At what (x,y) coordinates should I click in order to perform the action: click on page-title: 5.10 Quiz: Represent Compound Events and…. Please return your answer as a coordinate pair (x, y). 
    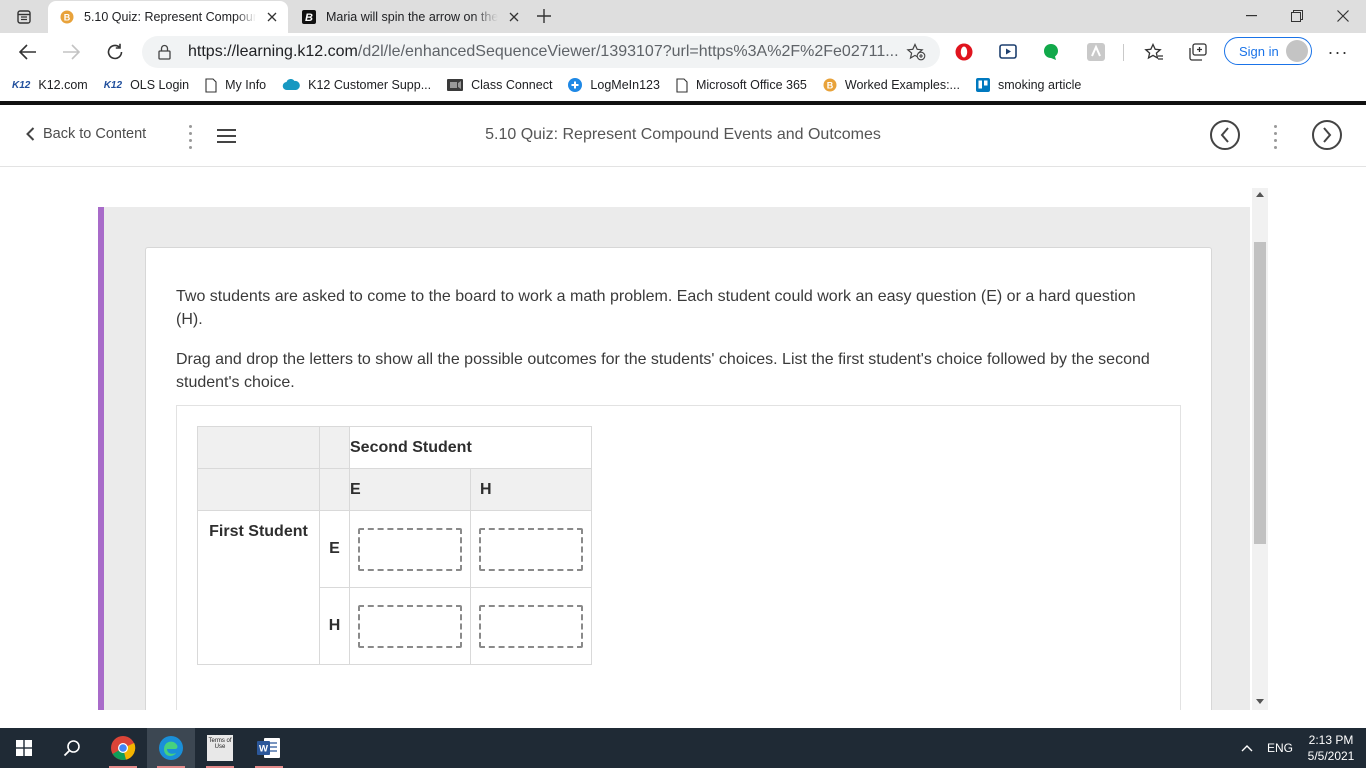
    Looking at the image, I should click on (683, 134).